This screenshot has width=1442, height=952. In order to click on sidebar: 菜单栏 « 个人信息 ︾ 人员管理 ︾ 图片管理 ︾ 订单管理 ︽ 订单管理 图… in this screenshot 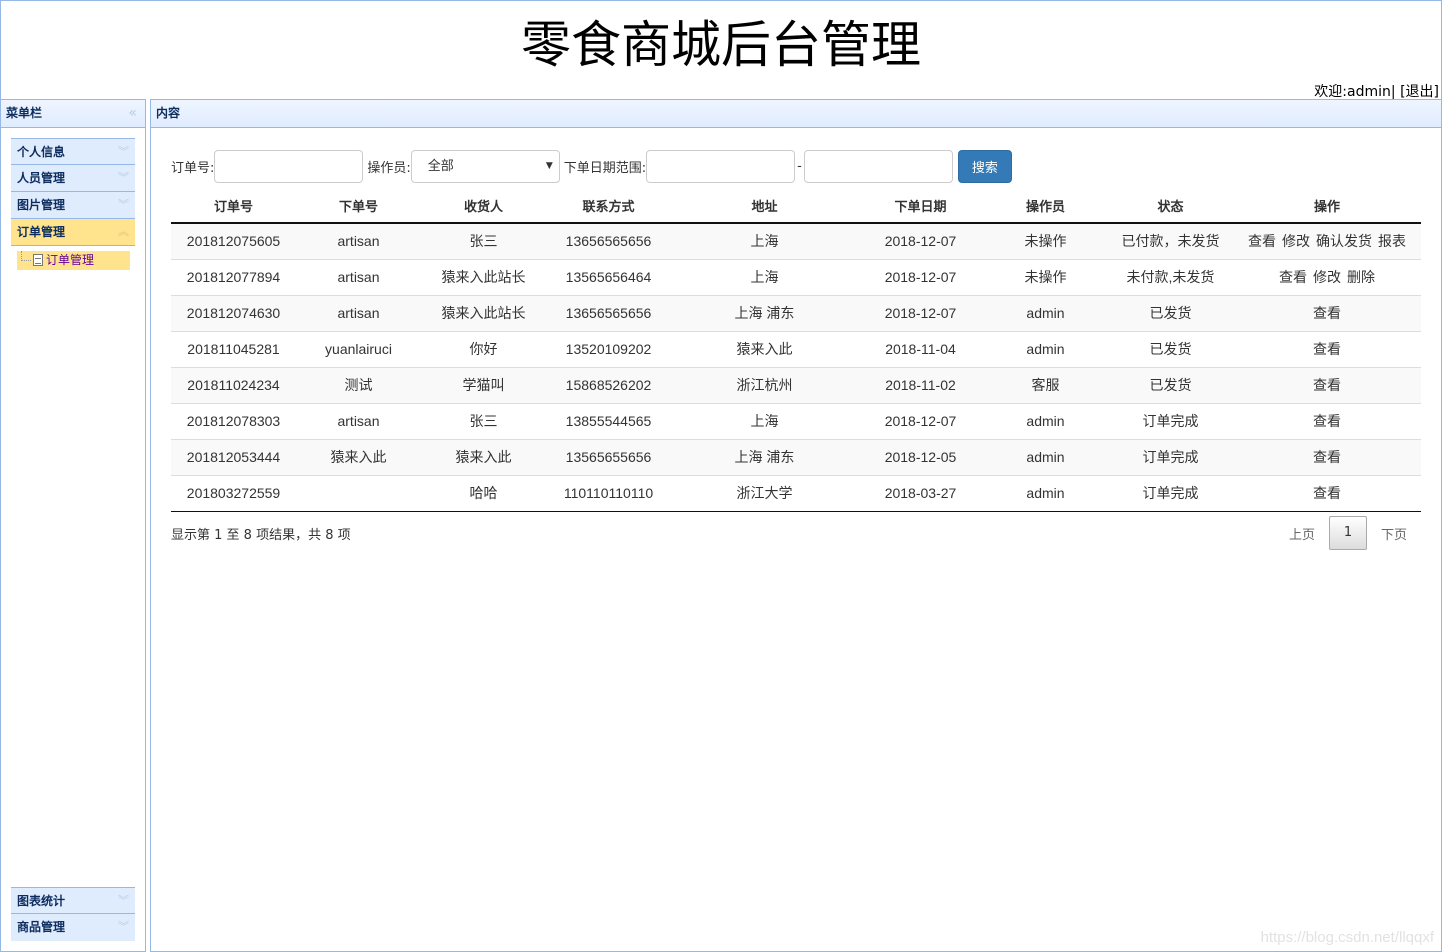, I will do `click(73, 525)`.